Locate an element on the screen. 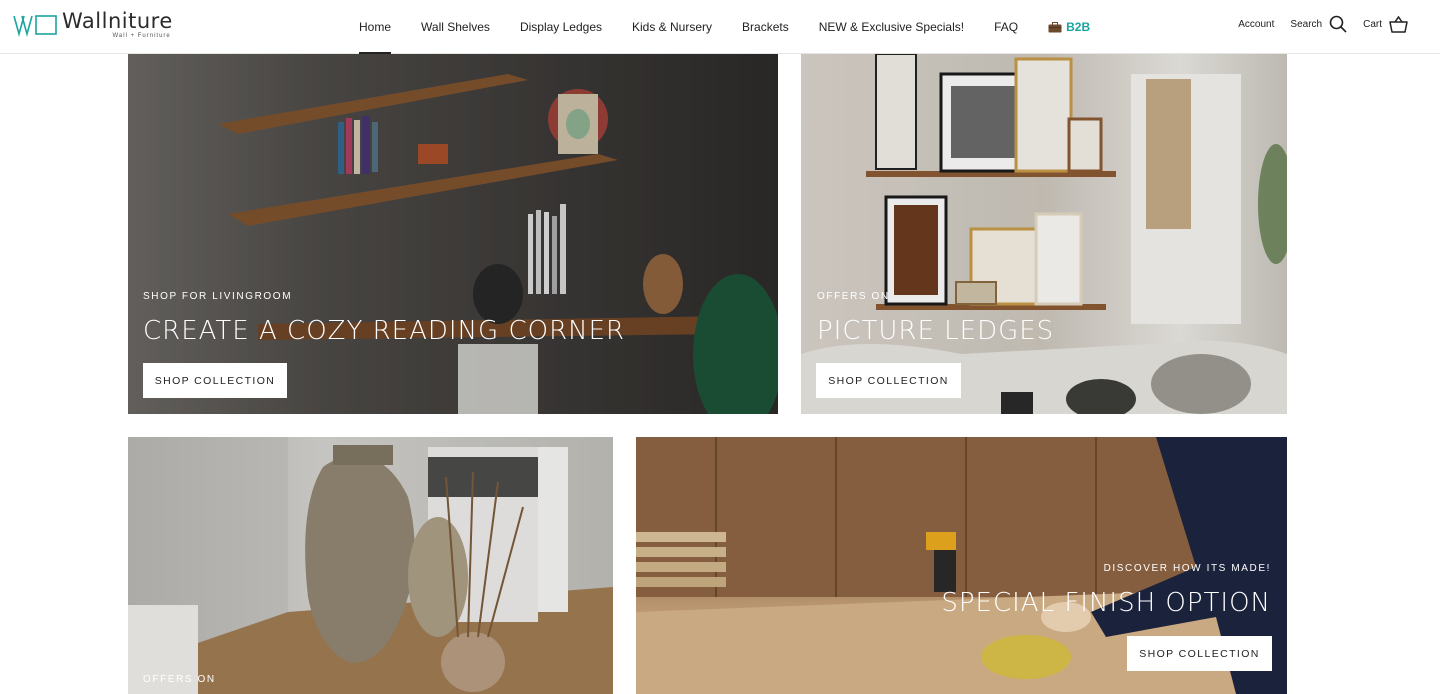 The width and height of the screenshot is (1440, 694). account-link: Account is located at coordinates (1256, 24).